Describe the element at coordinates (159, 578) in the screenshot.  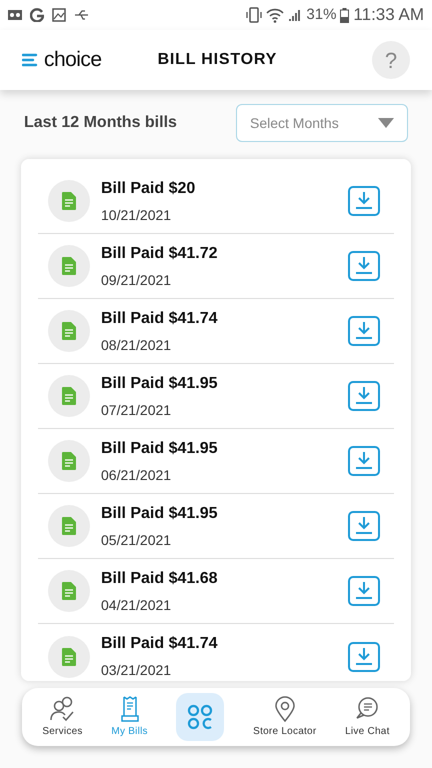
I see `bill-title: Bill Paid $41.68` at that location.